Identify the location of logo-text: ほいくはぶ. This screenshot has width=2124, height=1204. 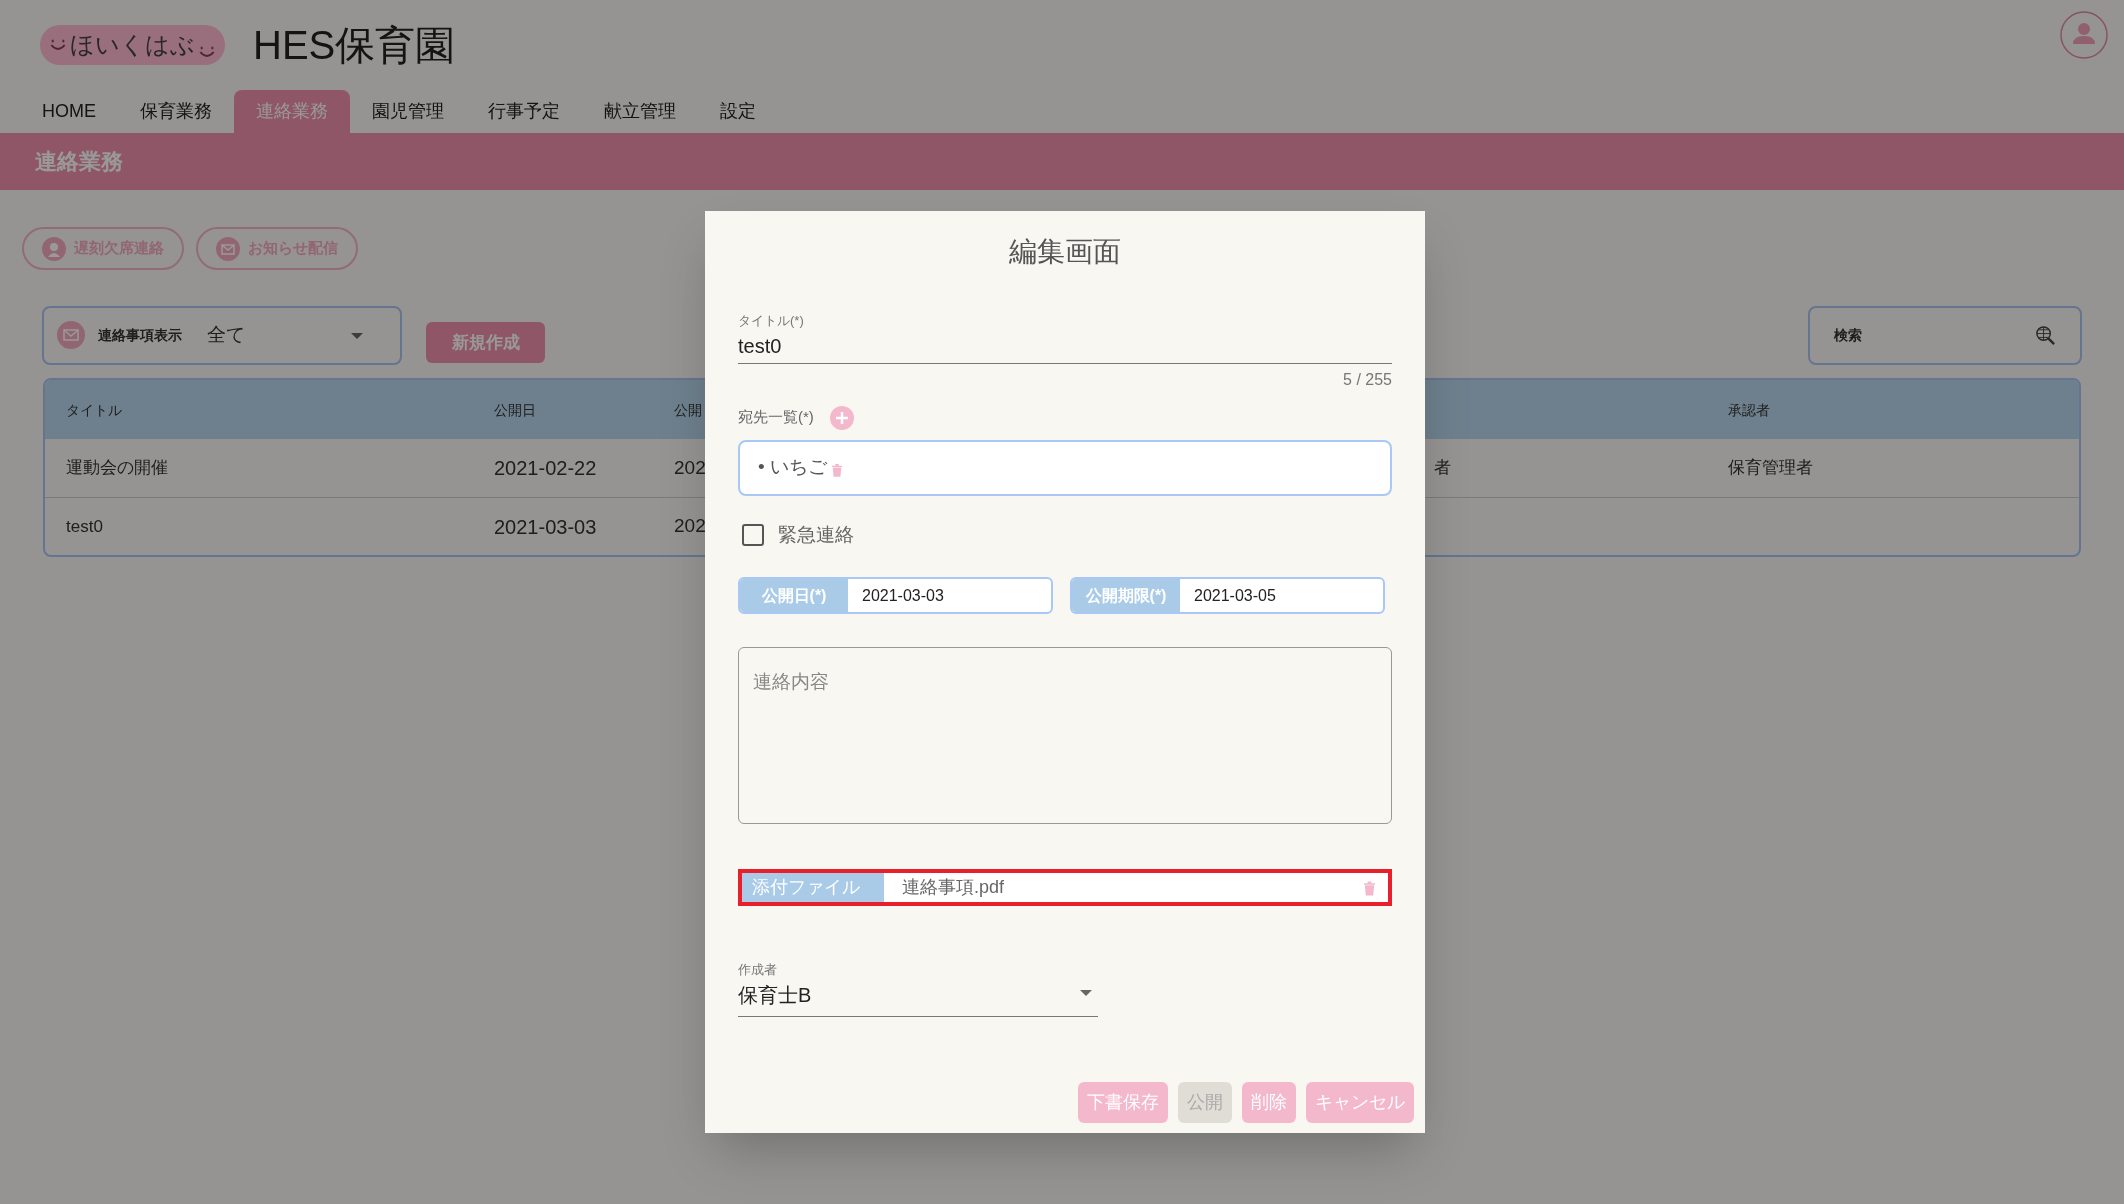
(132, 45).